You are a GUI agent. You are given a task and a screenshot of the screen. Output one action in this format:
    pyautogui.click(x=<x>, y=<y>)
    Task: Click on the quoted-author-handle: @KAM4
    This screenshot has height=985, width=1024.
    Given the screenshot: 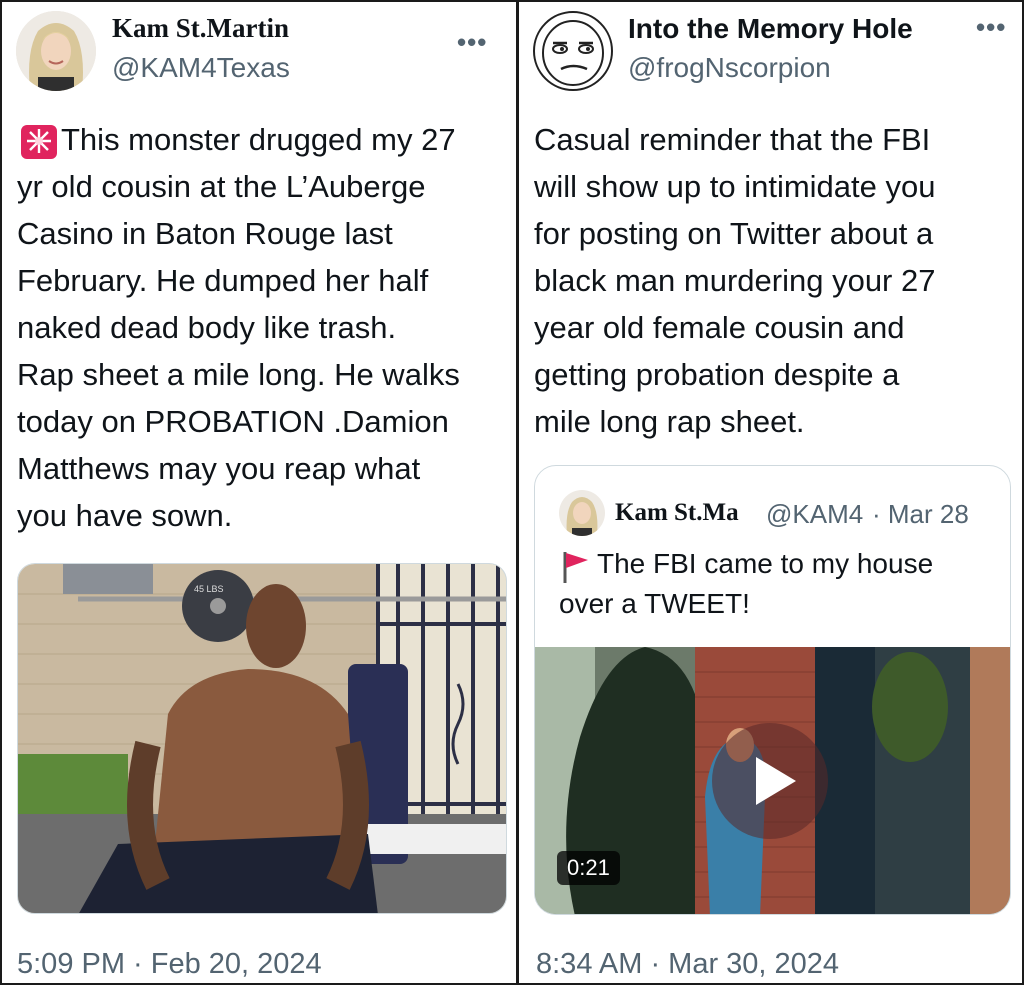 What is the action you would take?
    pyautogui.click(x=818, y=514)
    